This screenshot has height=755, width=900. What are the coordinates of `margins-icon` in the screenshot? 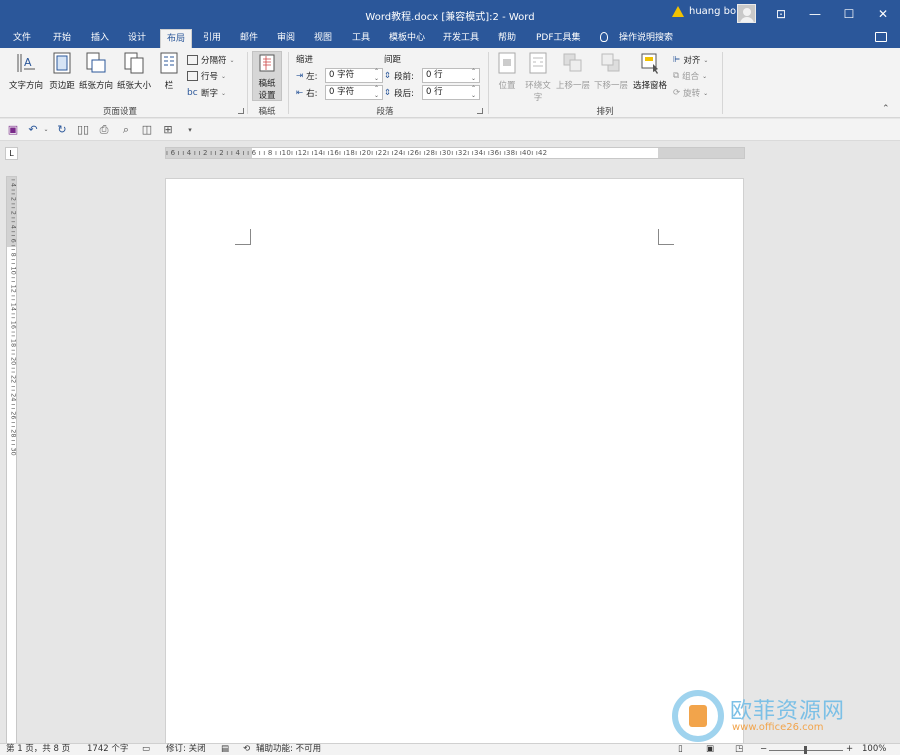 It's located at (62, 63).